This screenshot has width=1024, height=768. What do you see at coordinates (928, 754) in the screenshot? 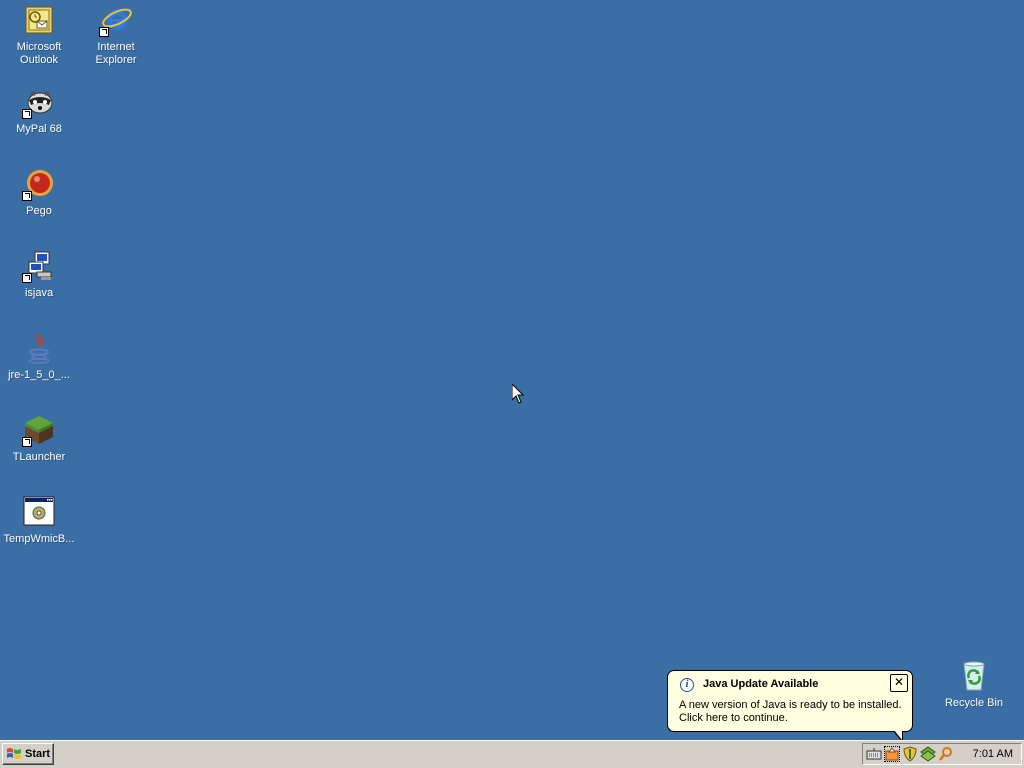
I see `network-icon` at bounding box center [928, 754].